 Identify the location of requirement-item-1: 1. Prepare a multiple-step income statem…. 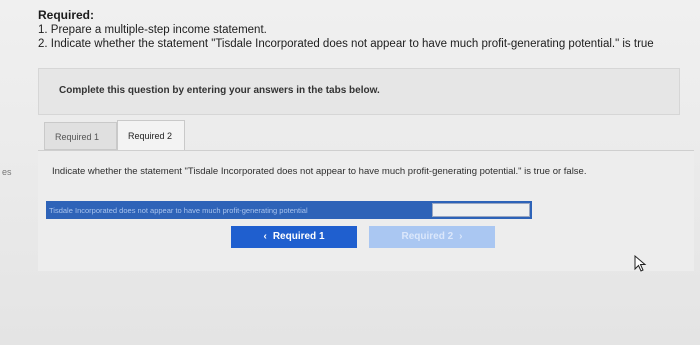
(152, 30).